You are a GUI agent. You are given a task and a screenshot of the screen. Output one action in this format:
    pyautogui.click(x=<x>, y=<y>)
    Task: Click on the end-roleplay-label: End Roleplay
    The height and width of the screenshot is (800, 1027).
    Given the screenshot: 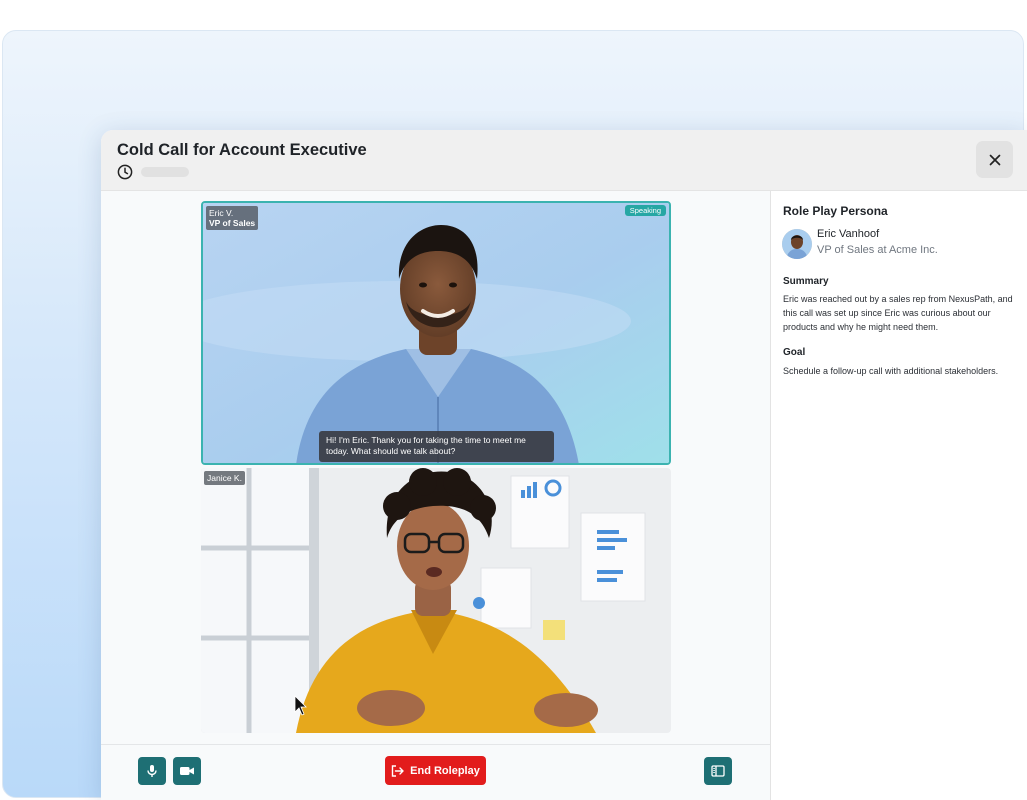 What is the action you would take?
    pyautogui.click(x=445, y=770)
    